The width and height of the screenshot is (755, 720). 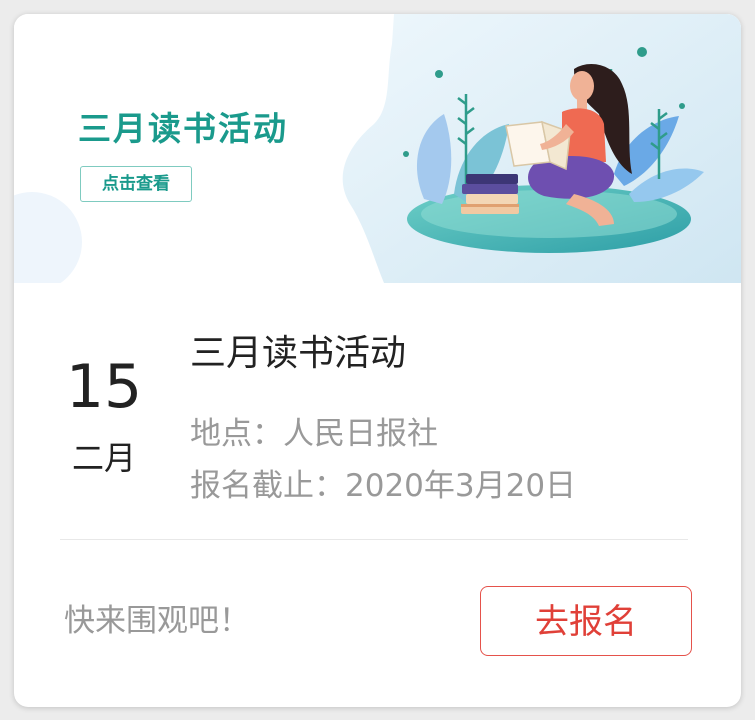 What do you see at coordinates (586, 621) in the screenshot?
I see `signup-button: 去报名` at bounding box center [586, 621].